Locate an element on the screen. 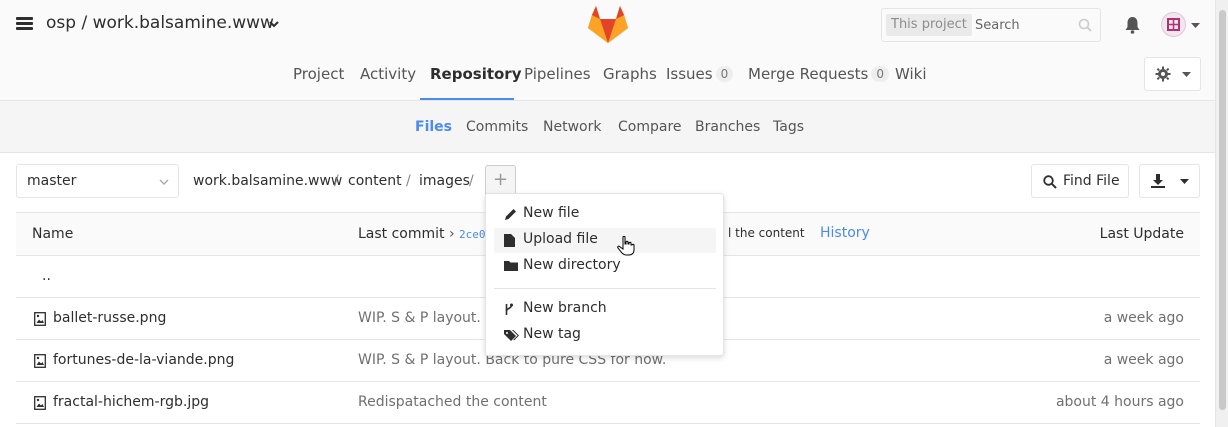 The width and height of the screenshot is (1228, 427). subtab-branches: Branches is located at coordinates (727, 127).